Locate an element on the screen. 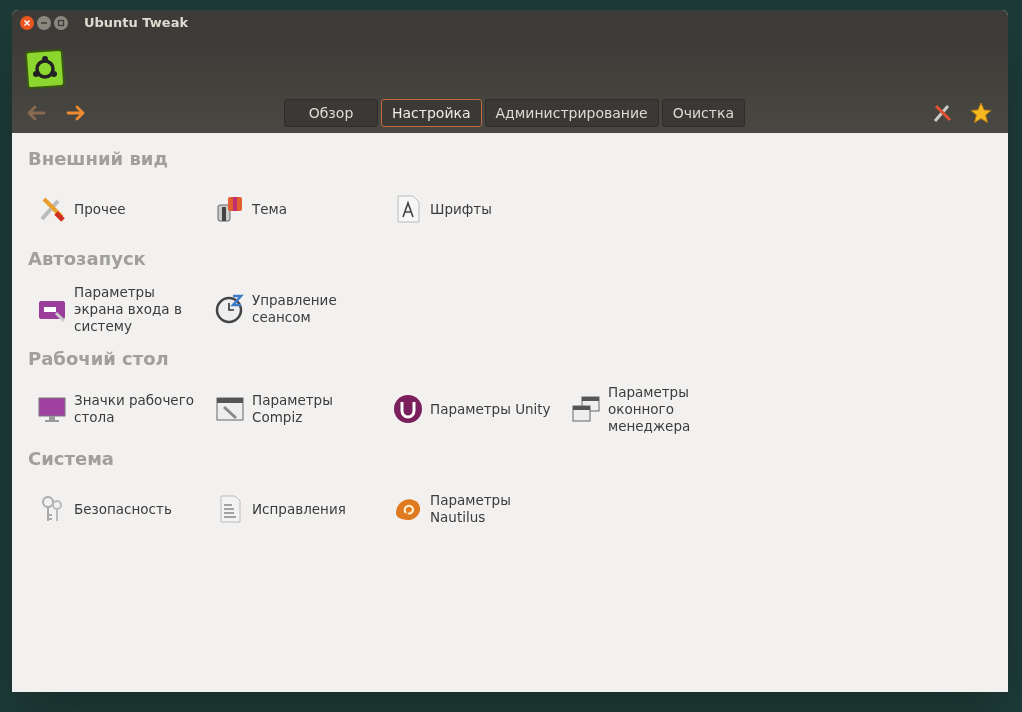 The height and width of the screenshot is (712, 1022). maximize-icon is located at coordinates (61, 23).